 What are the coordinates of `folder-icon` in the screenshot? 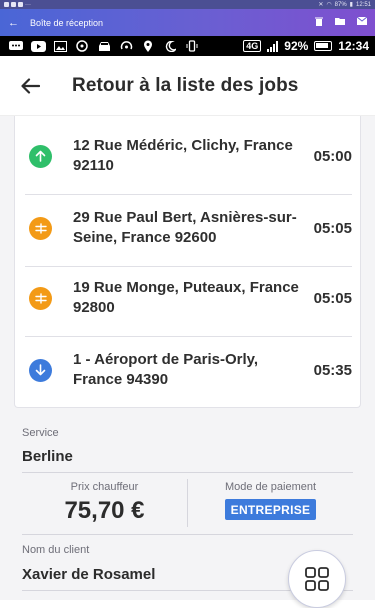 It's located at (340, 22).